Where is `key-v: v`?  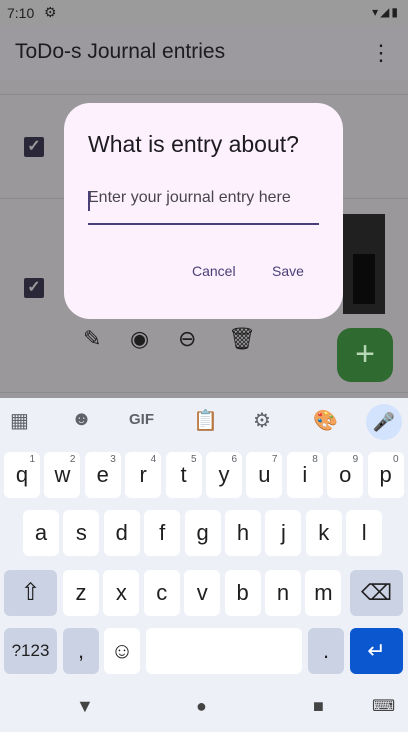 key-v: v is located at coordinates (202, 593).